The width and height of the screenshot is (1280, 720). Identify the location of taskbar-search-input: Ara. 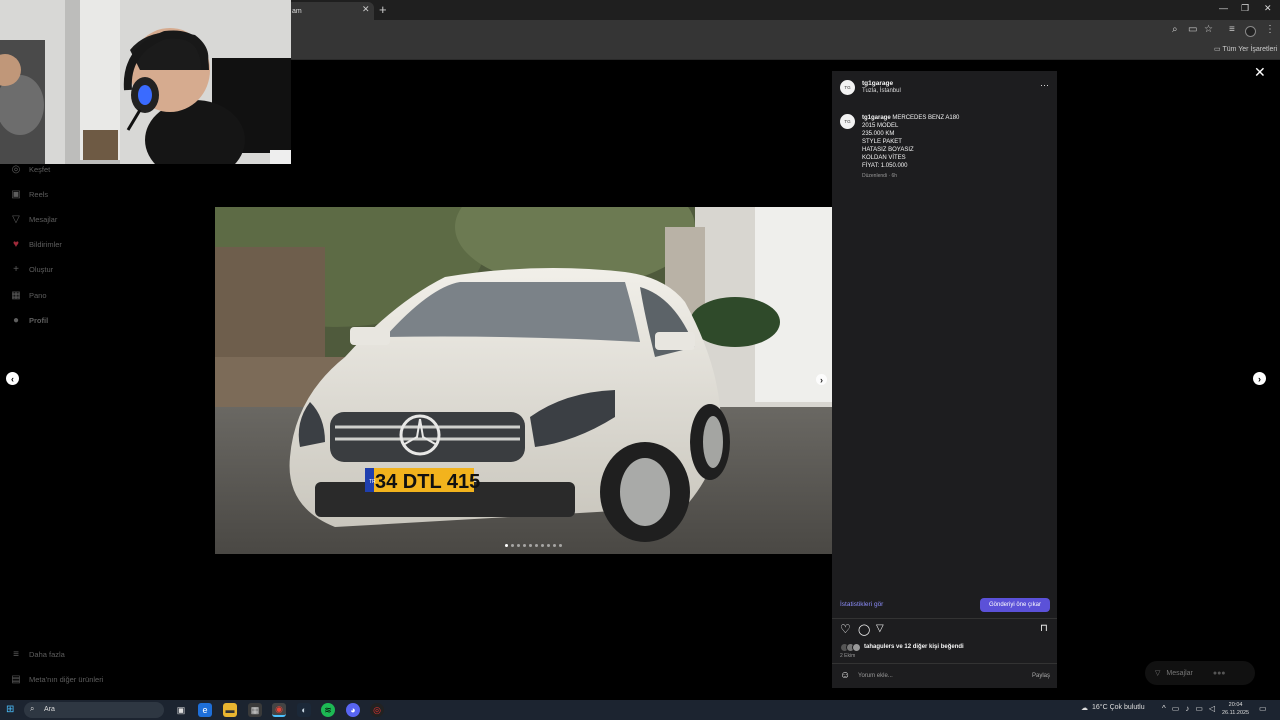
(94, 710).